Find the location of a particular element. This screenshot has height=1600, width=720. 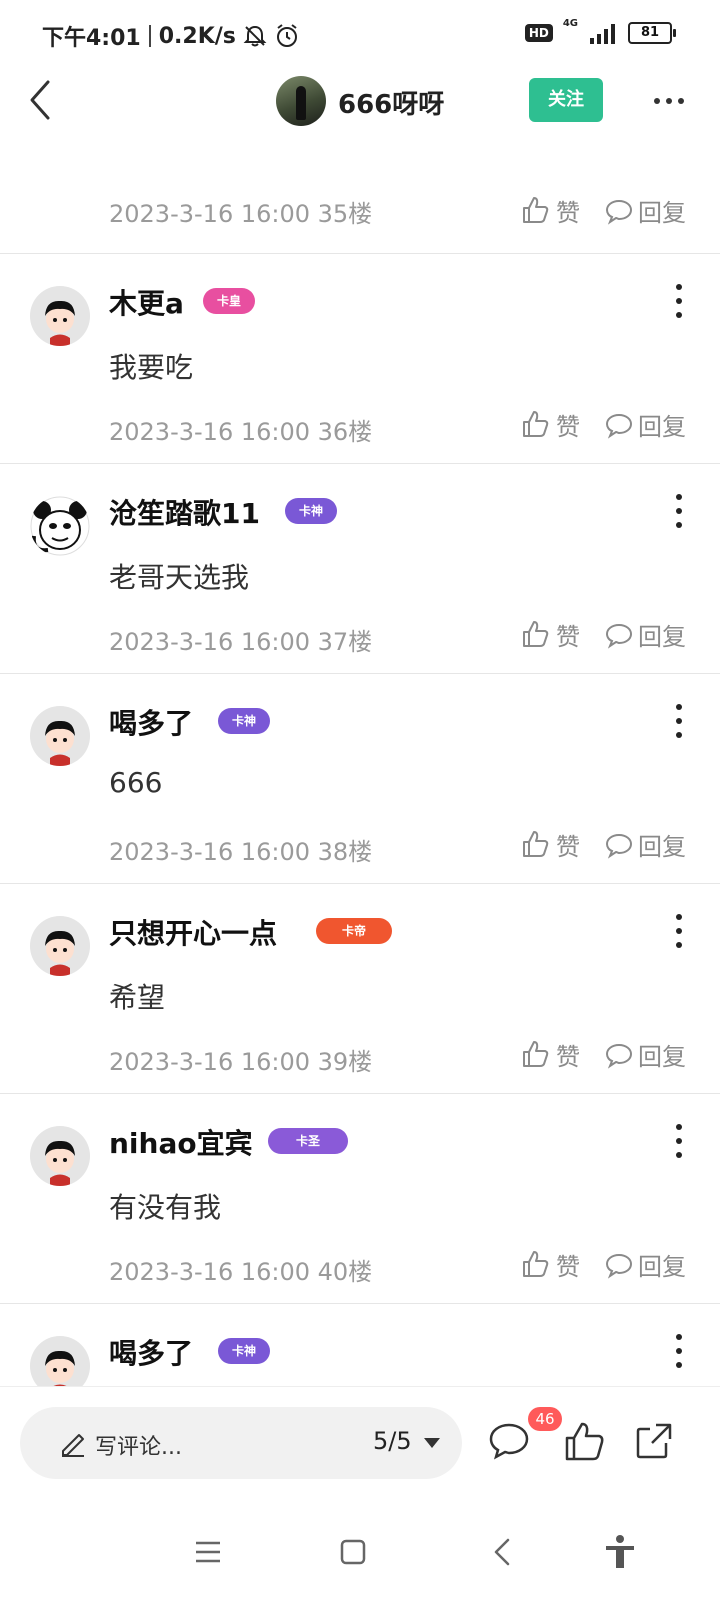

like-post-button is located at coordinates (584, 1441).